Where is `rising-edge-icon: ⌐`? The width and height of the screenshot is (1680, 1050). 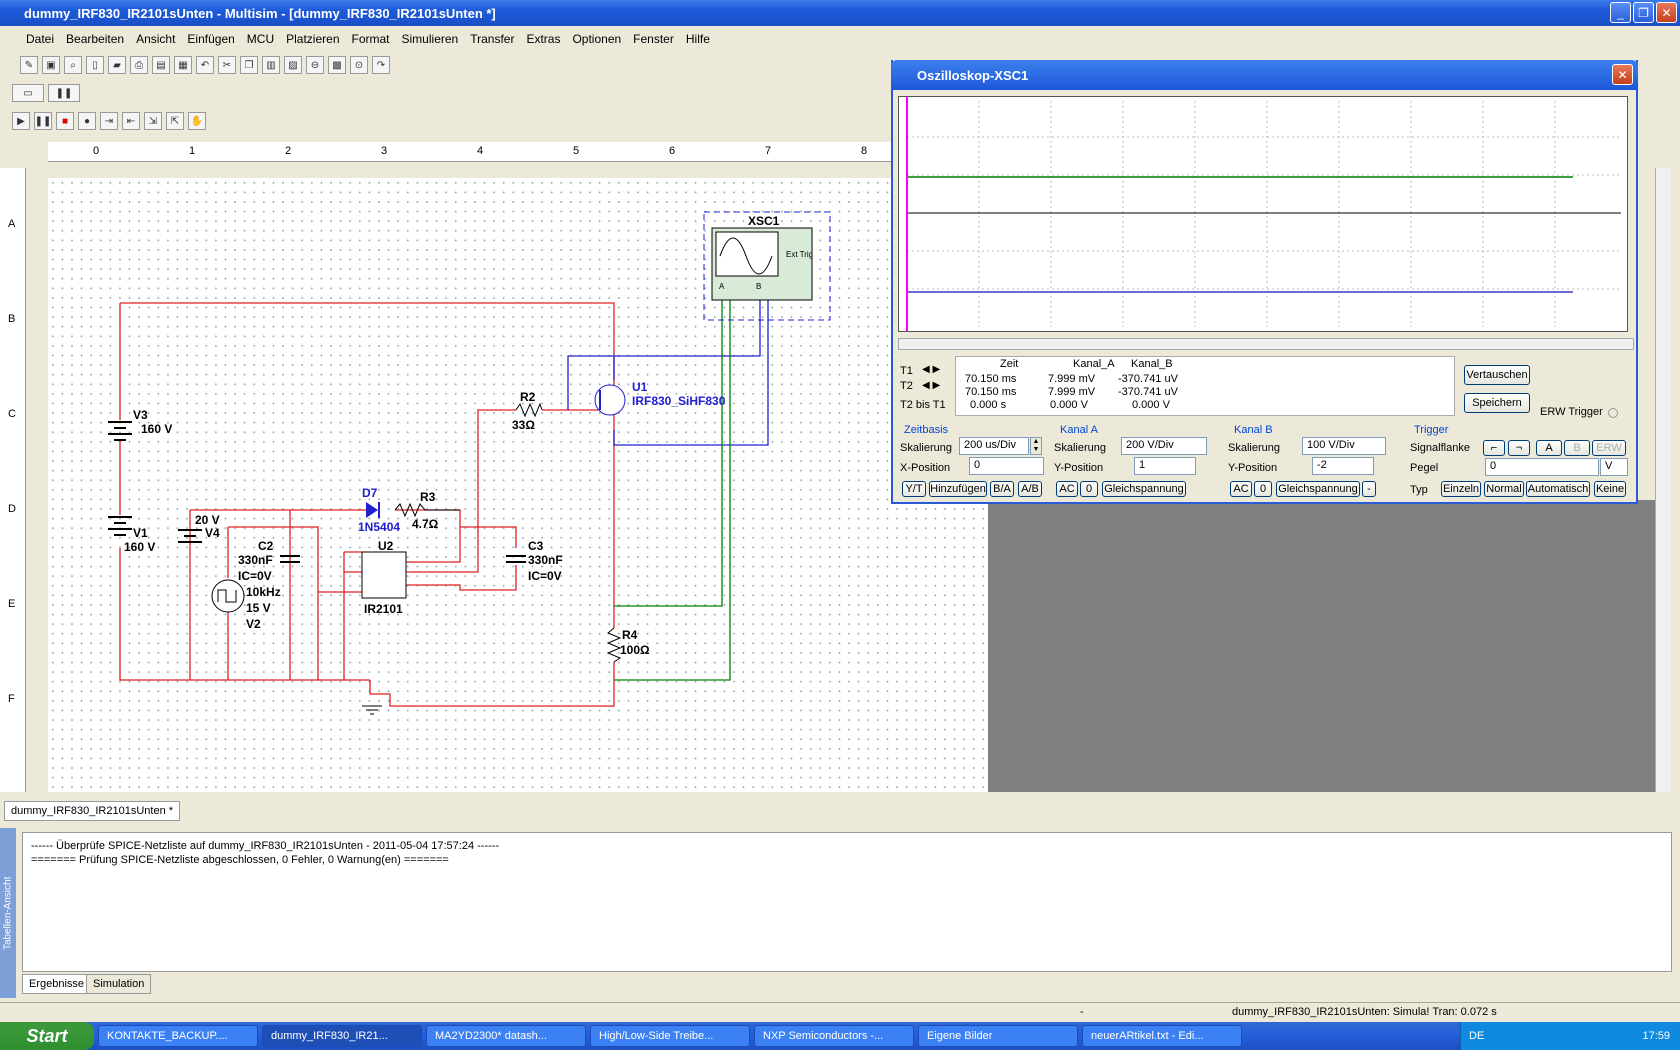
rising-edge-icon: ⌐ is located at coordinates (1494, 448).